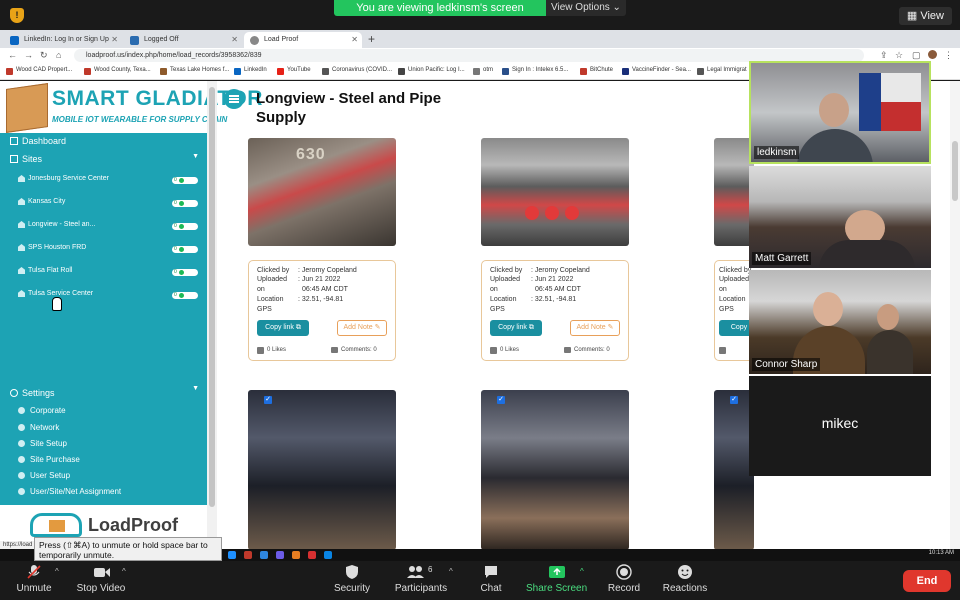 Image resolution: width=960 pixels, height=600 pixels. What do you see at coordinates (948, 55) in the screenshot?
I see `menu-icon: ⋮` at bounding box center [948, 55].